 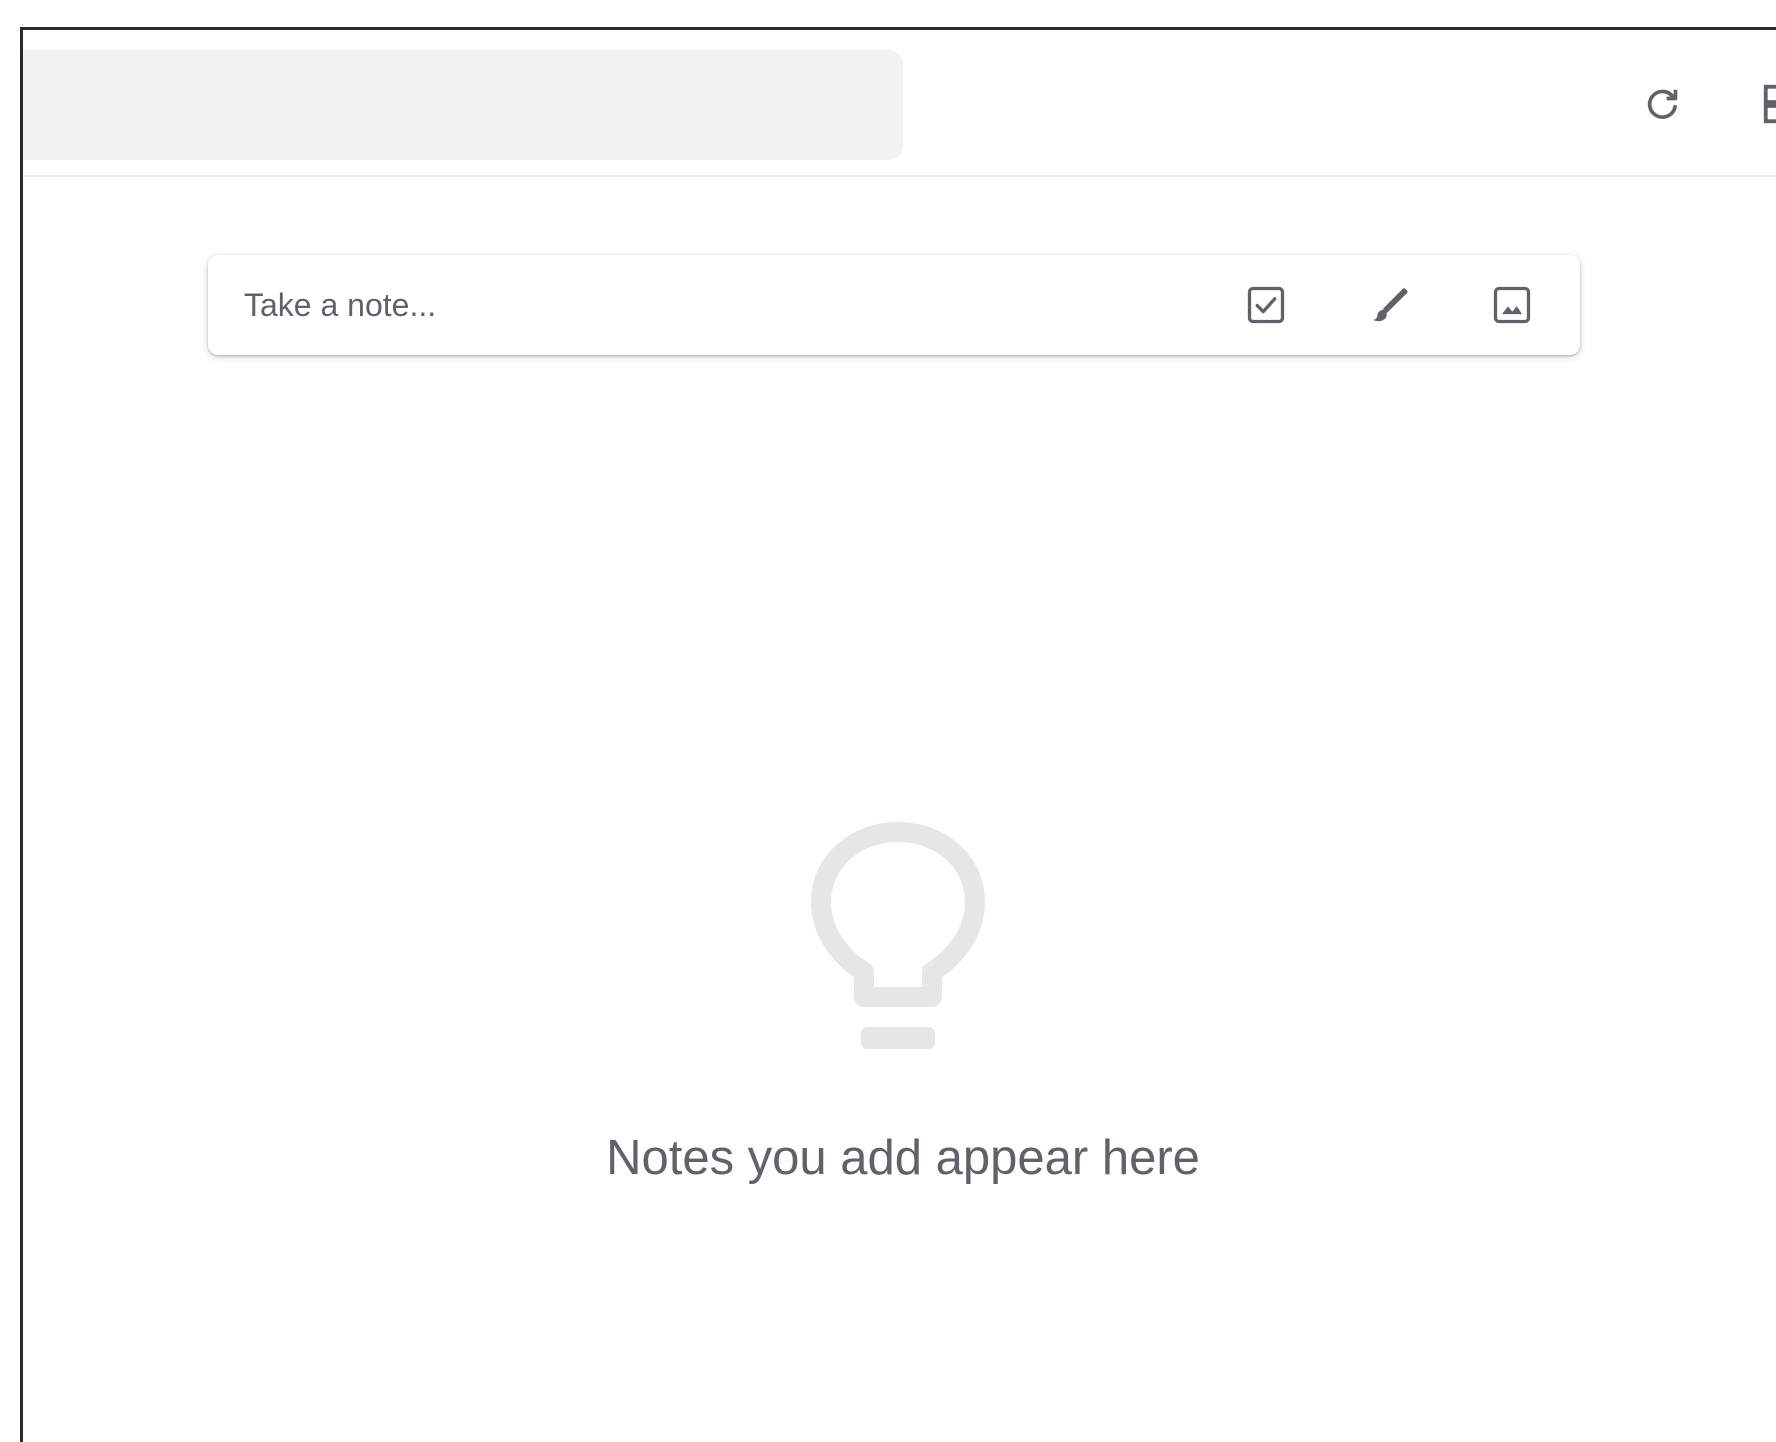 What do you see at coordinates (898, 935) in the screenshot?
I see `lightbulb-icon` at bounding box center [898, 935].